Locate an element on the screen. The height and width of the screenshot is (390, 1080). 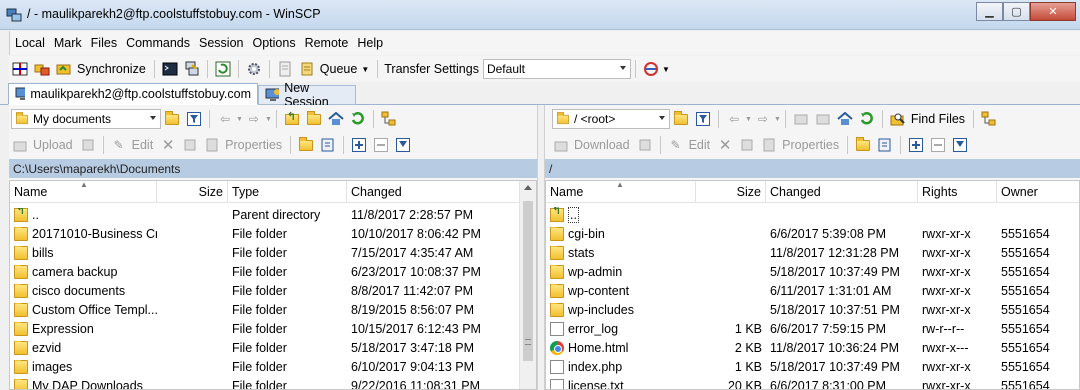
menu-options: Options is located at coordinates (273, 43).